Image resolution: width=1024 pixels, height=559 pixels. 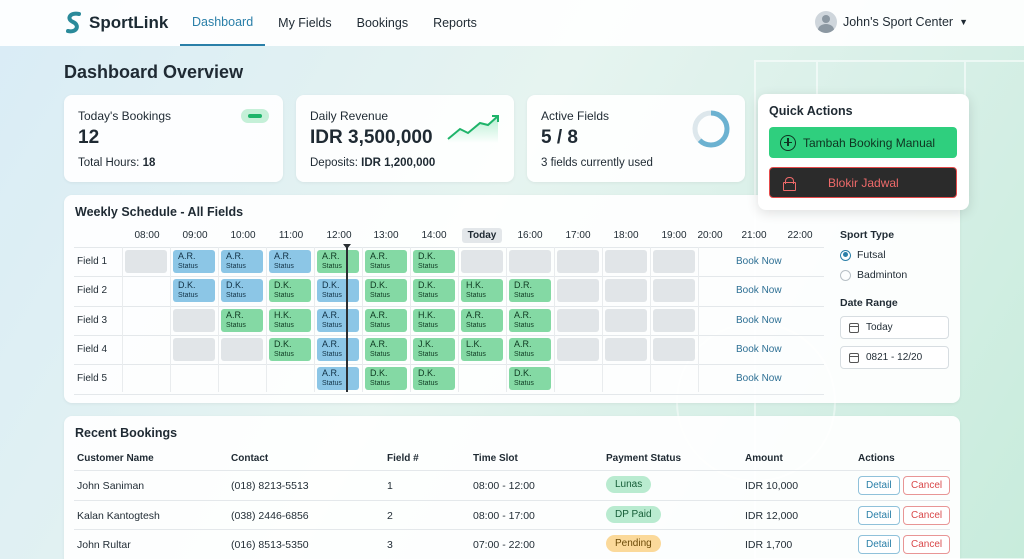 What do you see at coordinates (578, 235) in the screenshot?
I see `time-header: 17:00` at bounding box center [578, 235].